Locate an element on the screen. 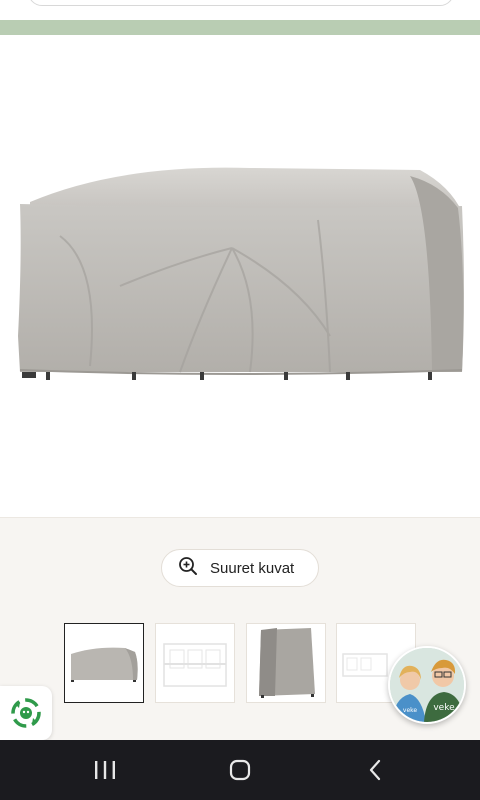  android-navigation-bar is located at coordinates (240, 770).